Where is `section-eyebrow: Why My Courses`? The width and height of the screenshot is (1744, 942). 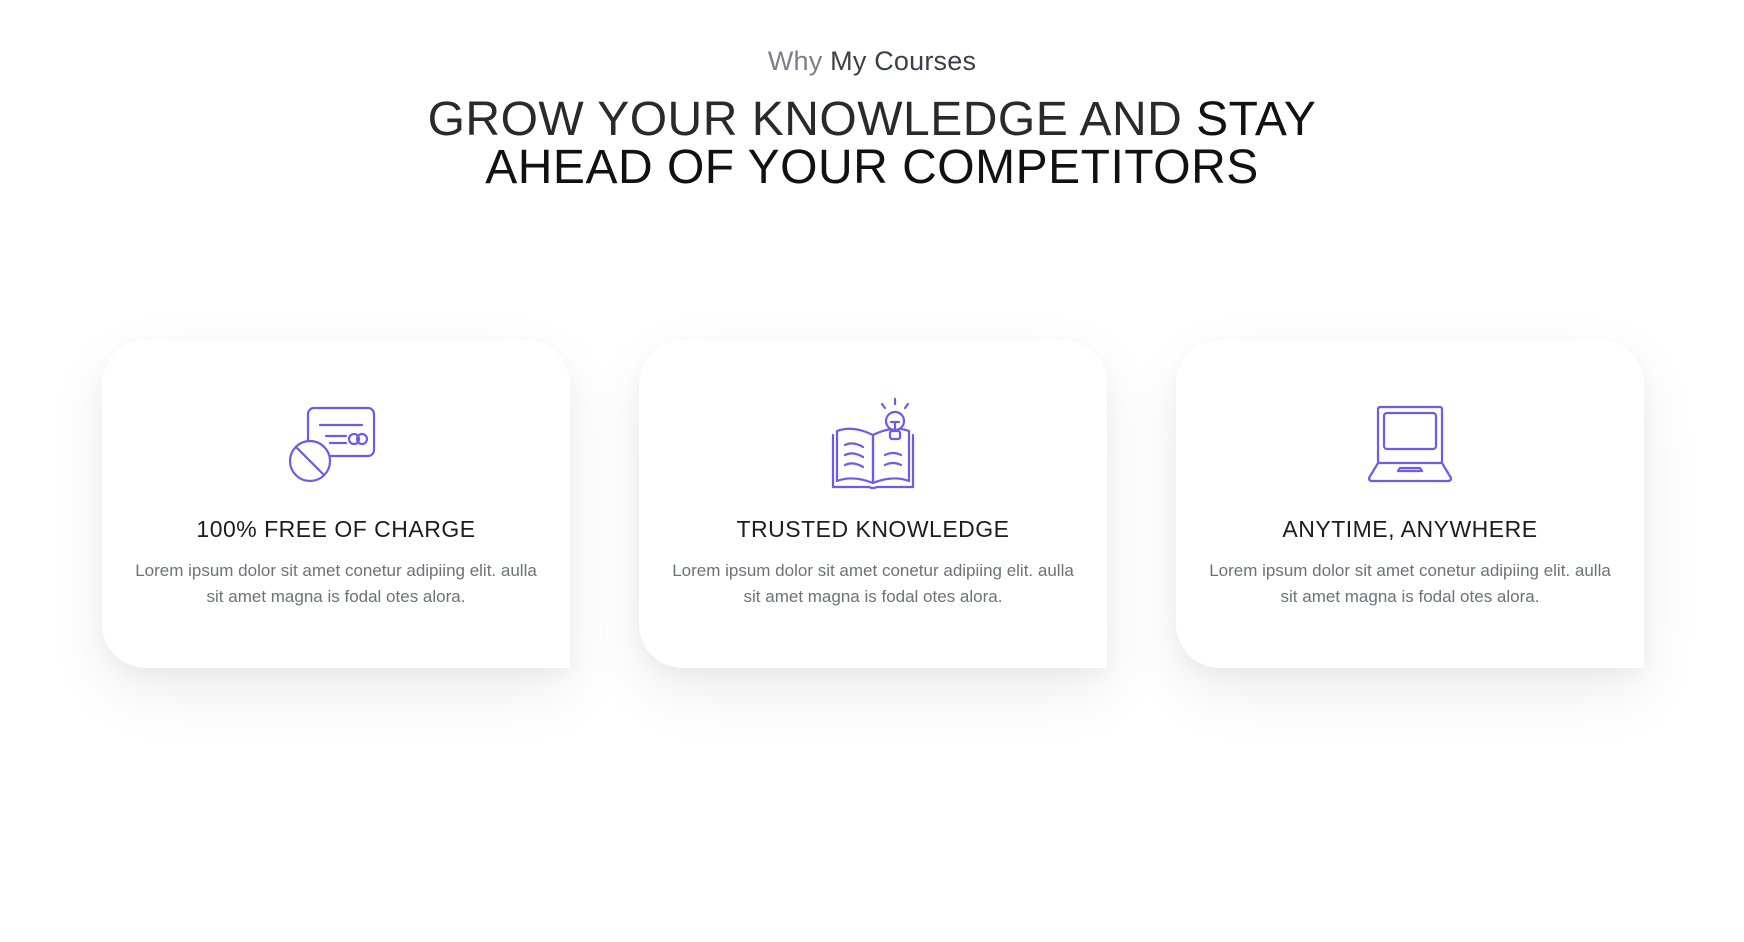 section-eyebrow: Why My Courses is located at coordinates (872, 61).